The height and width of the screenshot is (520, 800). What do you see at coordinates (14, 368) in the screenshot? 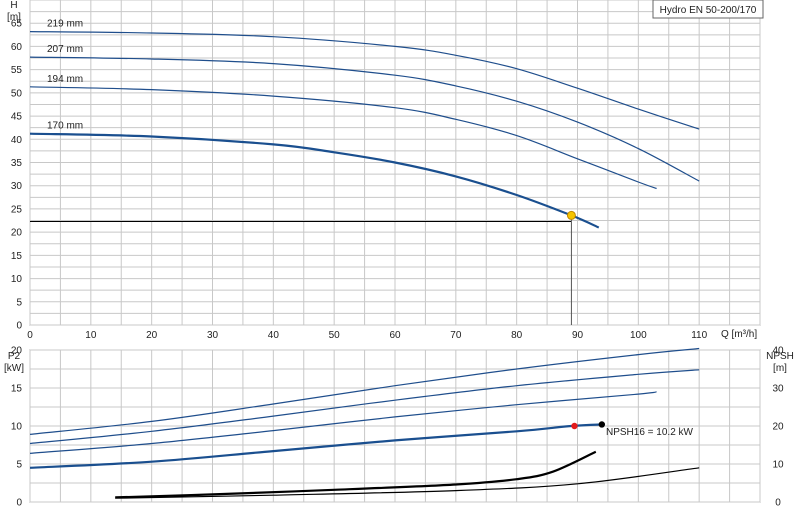
I see `power-axis-unit: [kW]` at bounding box center [14, 368].